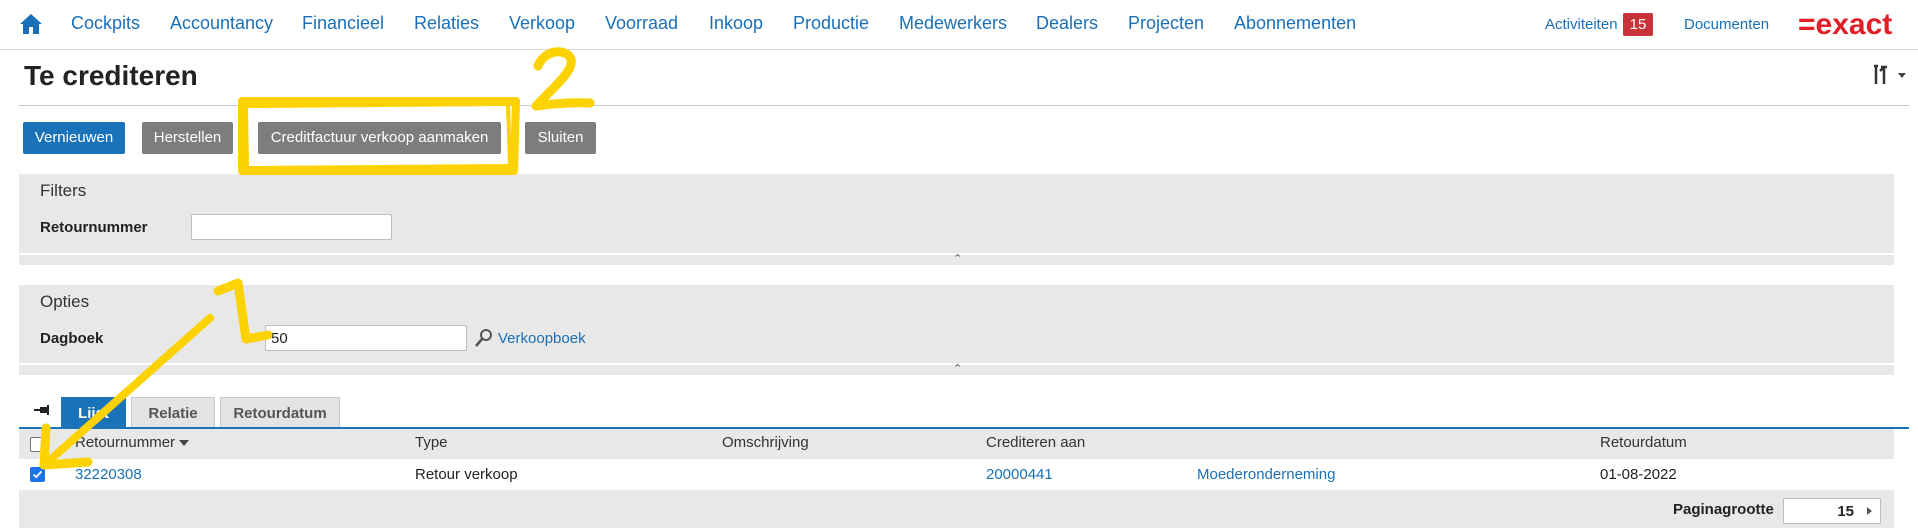  Describe the element at coordinates (1638, 24) in the screenshot. I see `activities-count-badge: 15` at that location.